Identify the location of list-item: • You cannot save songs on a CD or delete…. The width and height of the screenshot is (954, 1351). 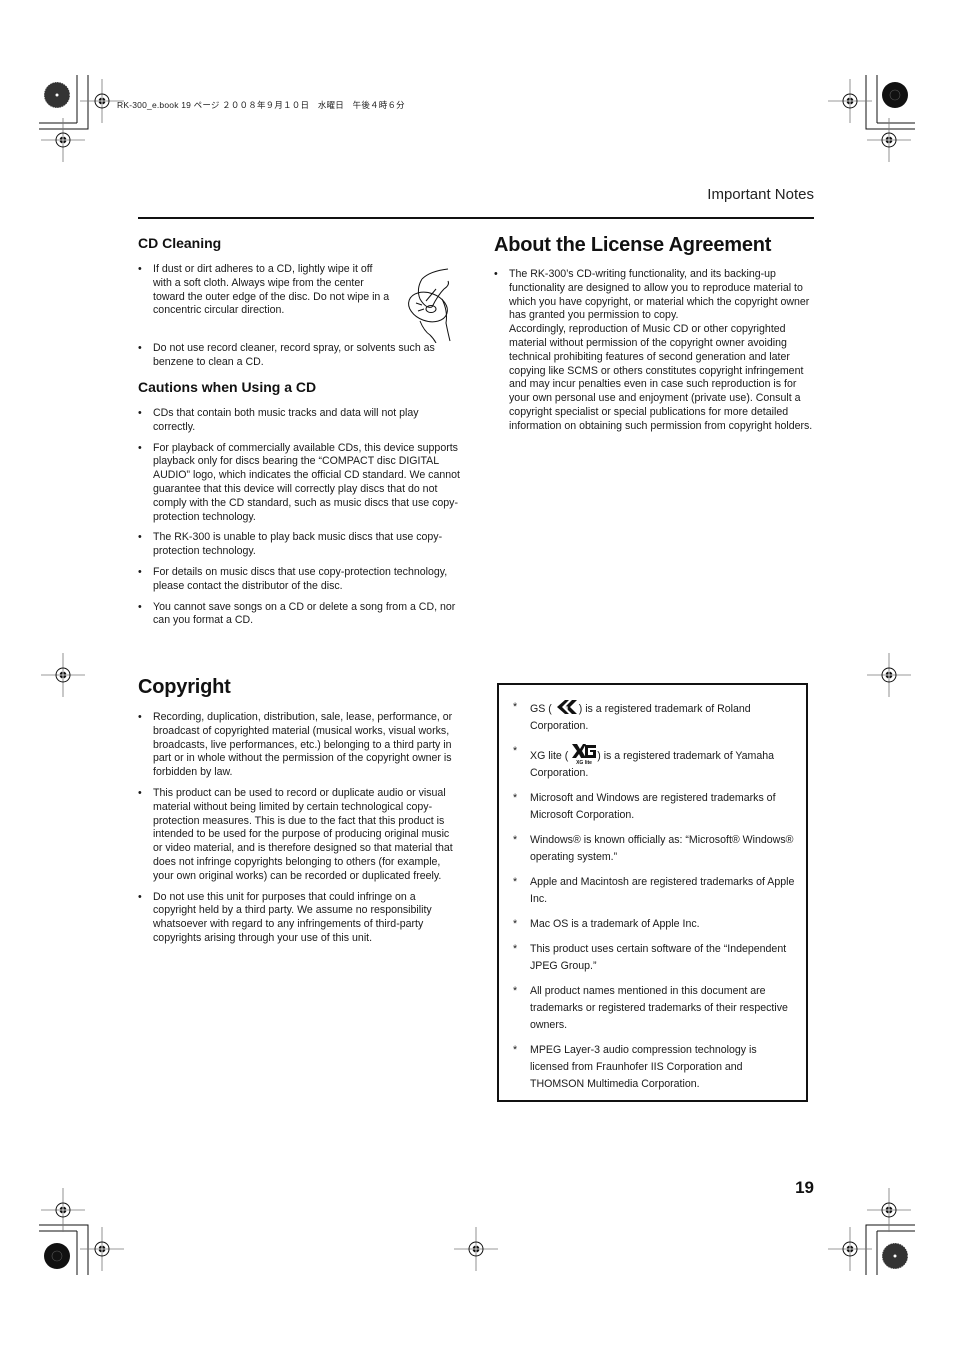
(297, 613).